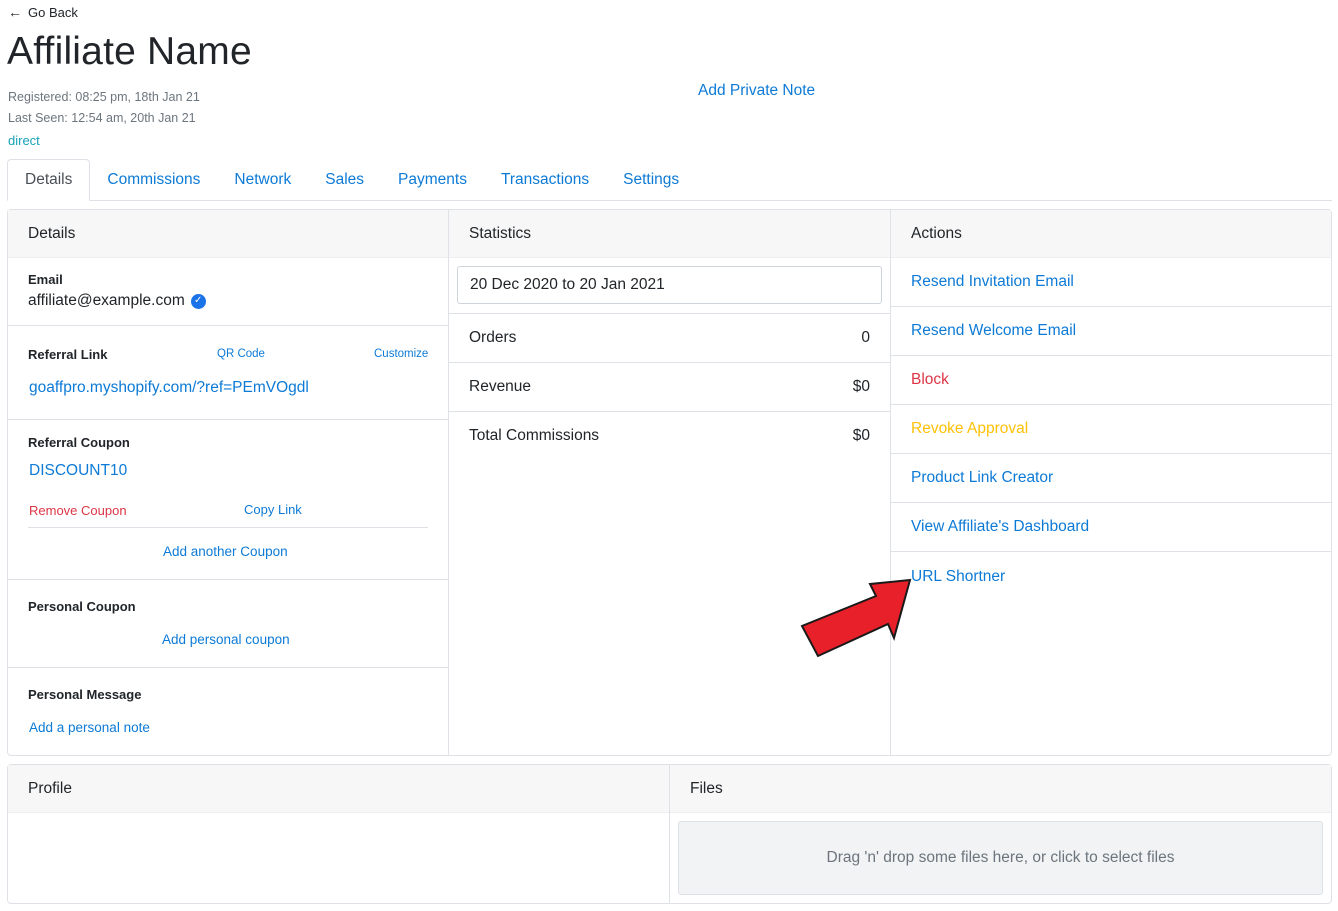  I want to click on add-personal-coupon-link: Add personal coupon, so click(226, 639).